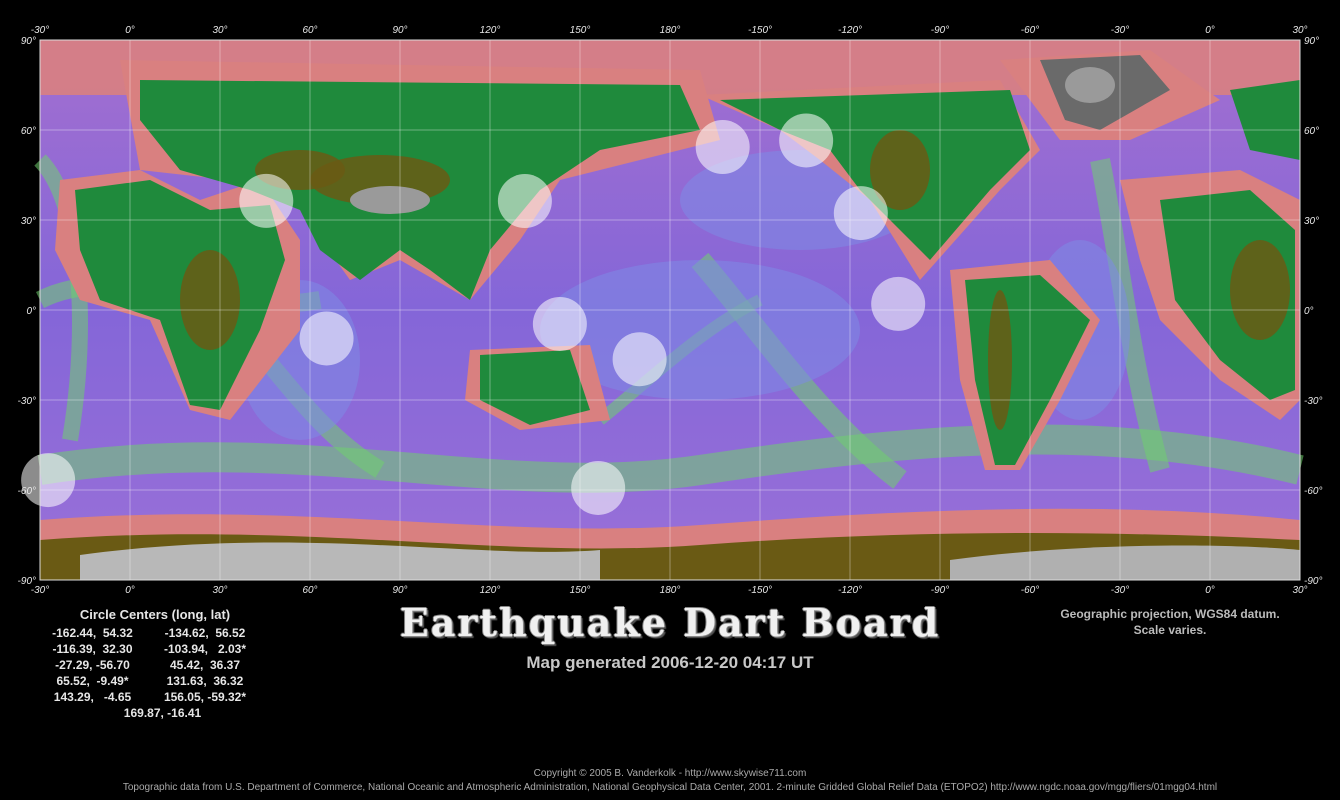 The height and width of the screenshot is (800, 1340). What do you see at coordinates (1030, 590) in the screenshot?
I see `bottom-longitude-label: -60°` at bounding box center [1030, 590].